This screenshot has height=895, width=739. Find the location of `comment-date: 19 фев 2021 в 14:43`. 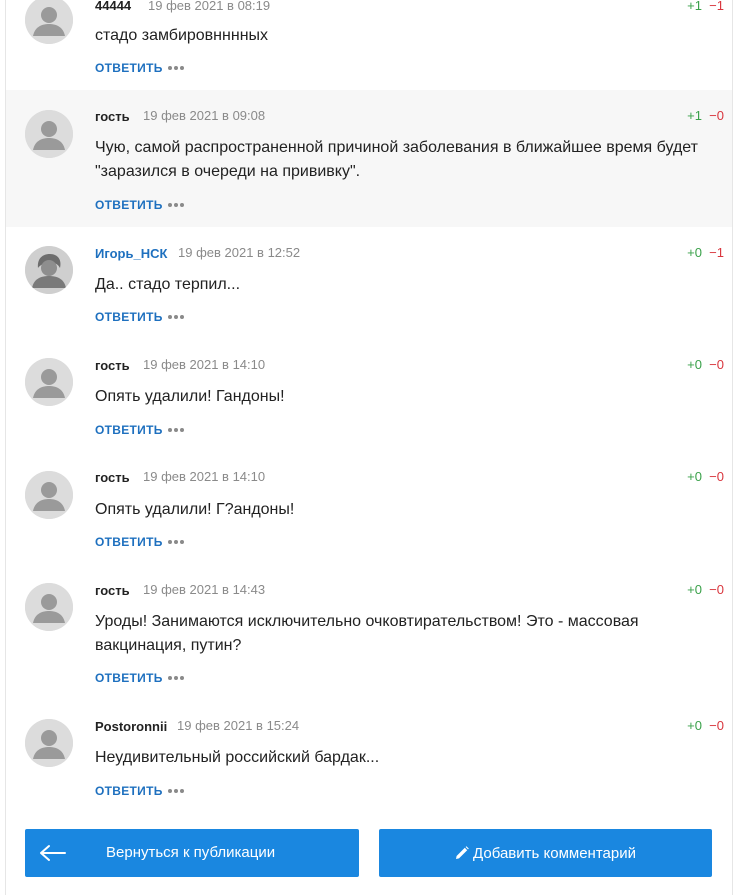

comment-date: 19 фев 2021 в 14:43 is located at coordinates (204, 589).